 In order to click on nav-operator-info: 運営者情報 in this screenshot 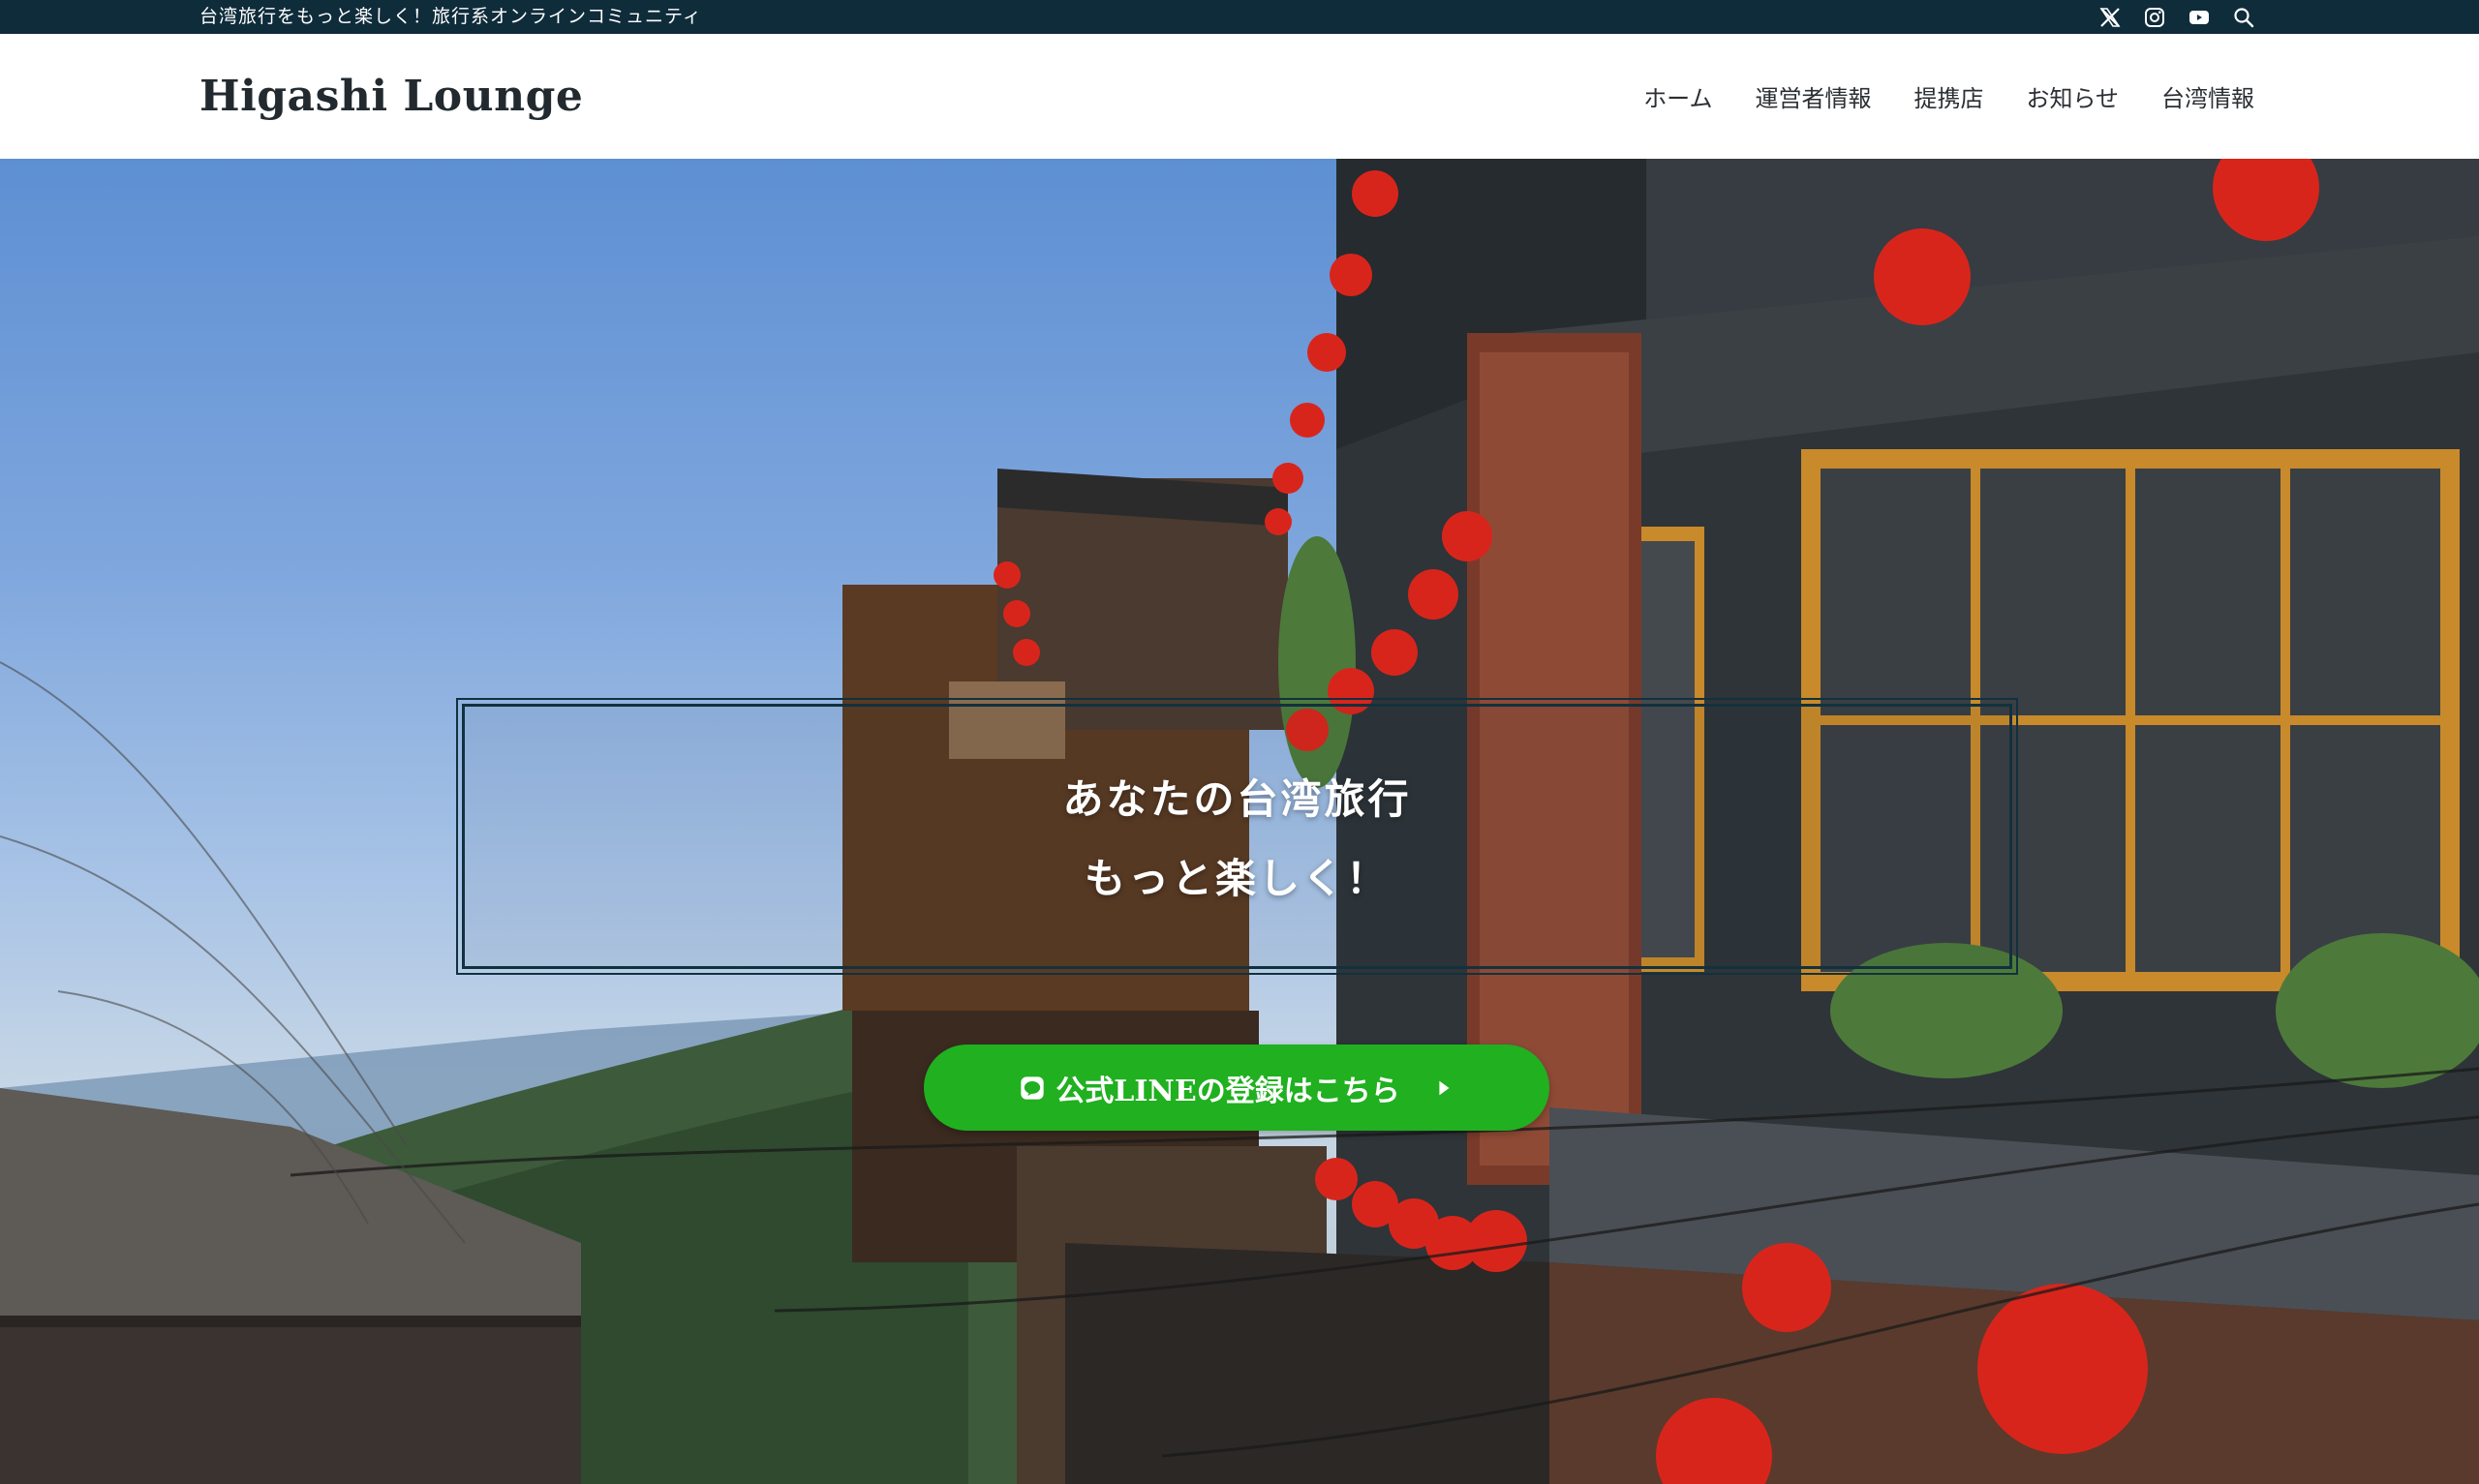, I will do `click(1813, 96)`.